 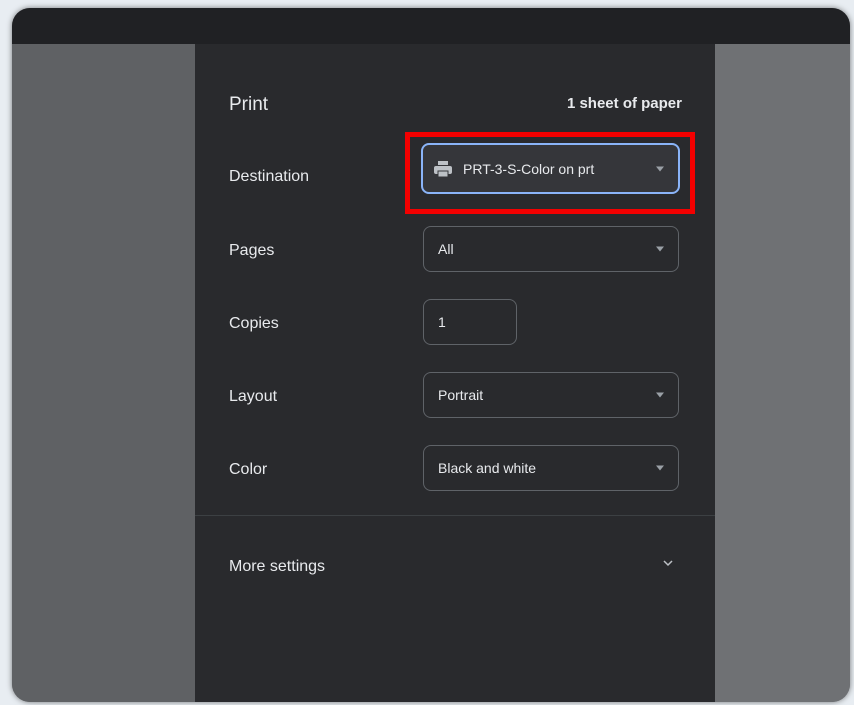 I want to click on print-title: Print, so click(x=249, y=104).